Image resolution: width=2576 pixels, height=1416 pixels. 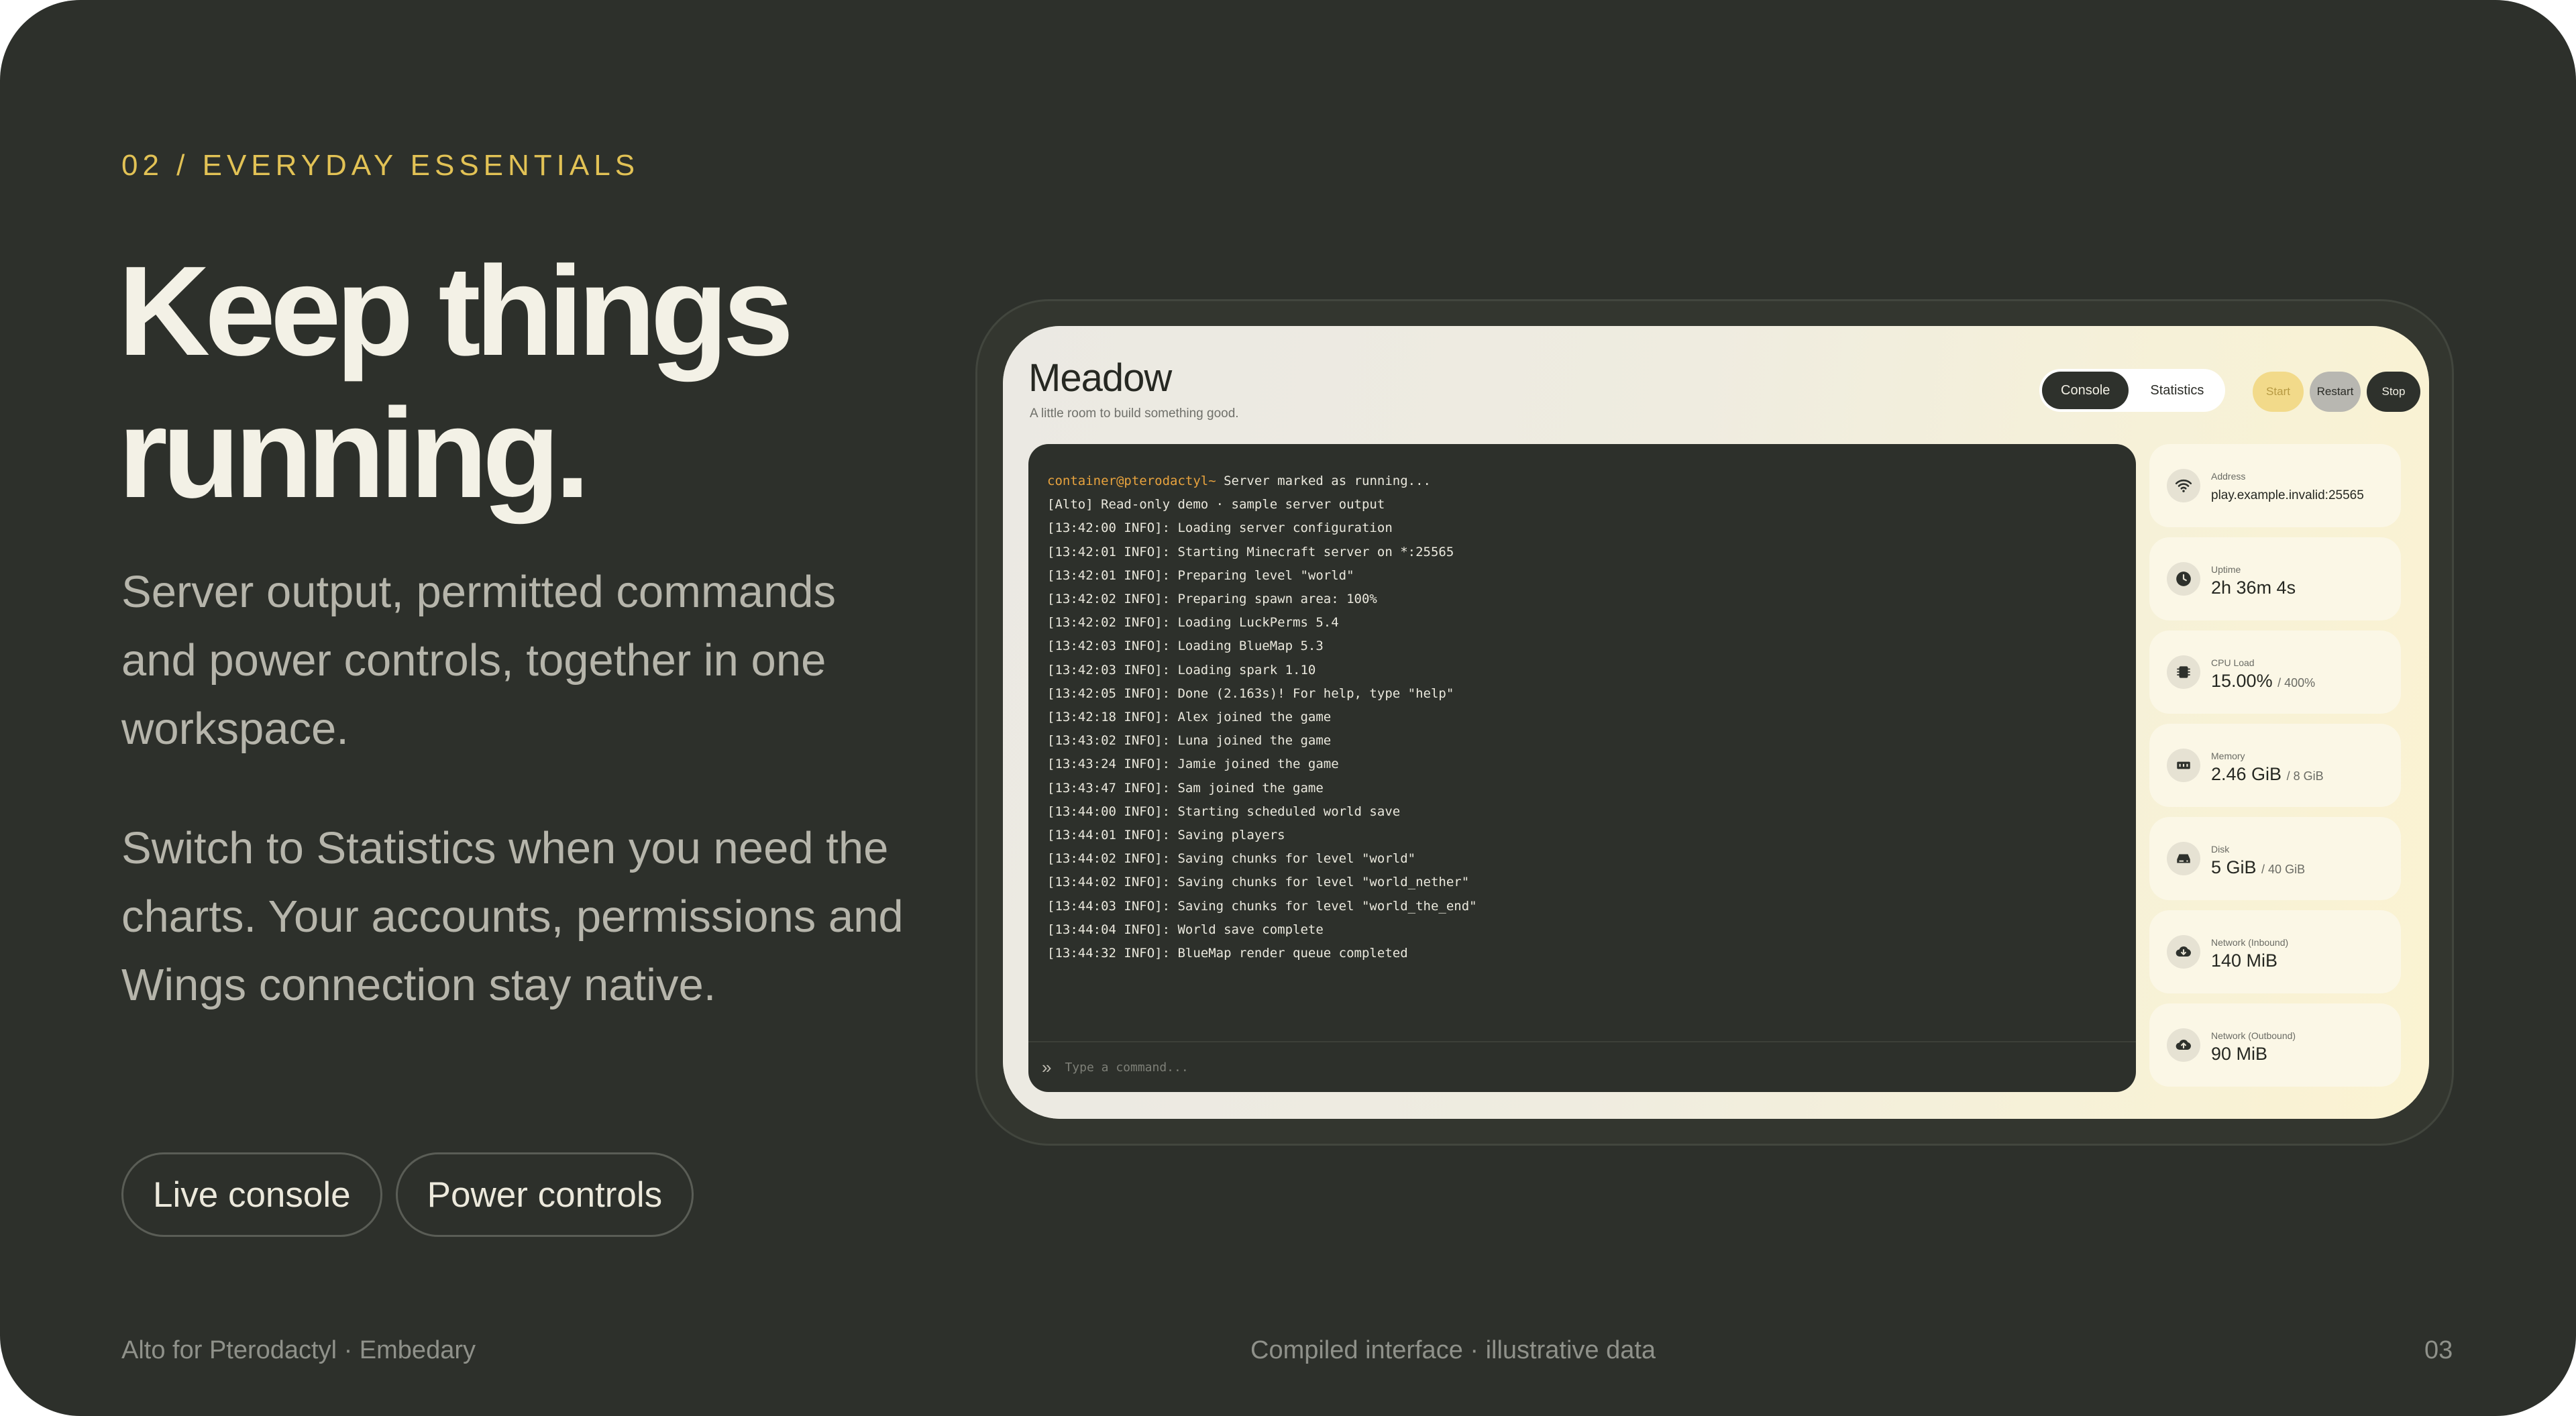 I want to click on section-eyebrow: 02 / EVERYDAY ESSENTIALS, so click(x=380, y=166).